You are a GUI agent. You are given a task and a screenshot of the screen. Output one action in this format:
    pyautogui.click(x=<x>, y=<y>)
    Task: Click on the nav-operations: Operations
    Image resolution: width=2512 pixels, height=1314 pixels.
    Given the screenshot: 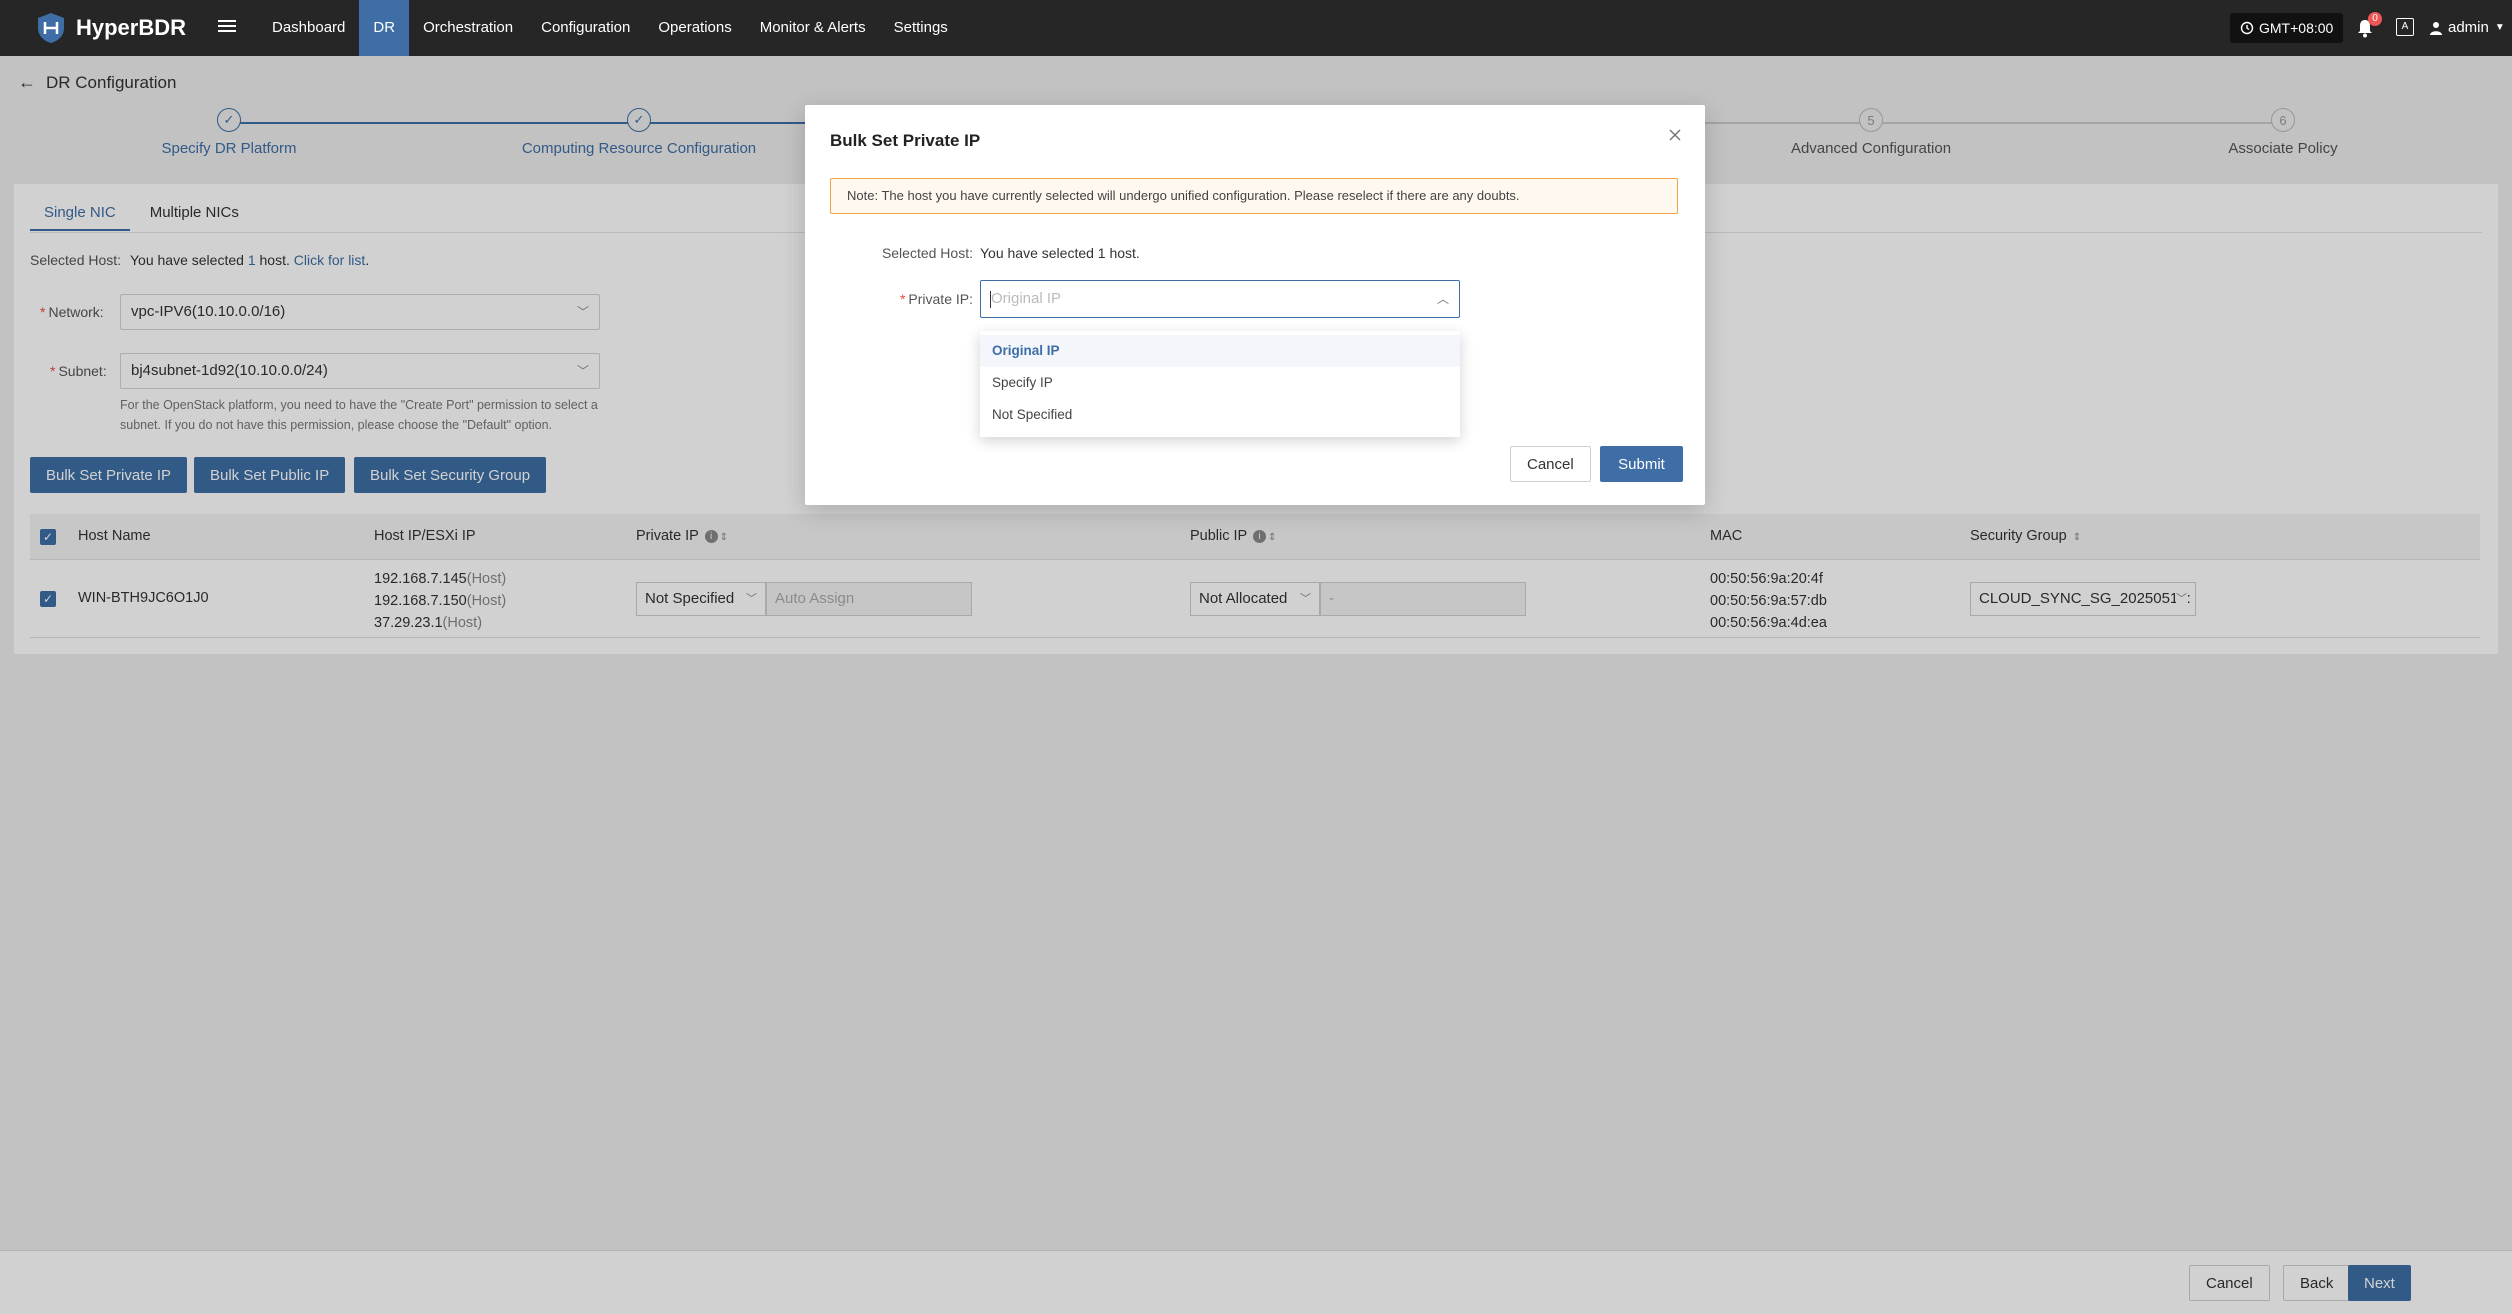 What is the action you would take?
    pyautogui.click(x=694, y=28)
    